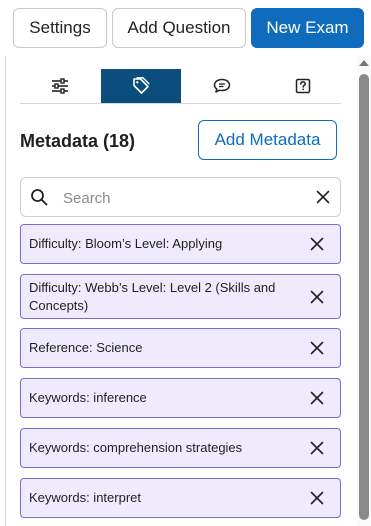 Image resolution: width=371 pixels, height=526 pixels. I want to click on metadata-tag: Keywords: inference, so click(180, 398).